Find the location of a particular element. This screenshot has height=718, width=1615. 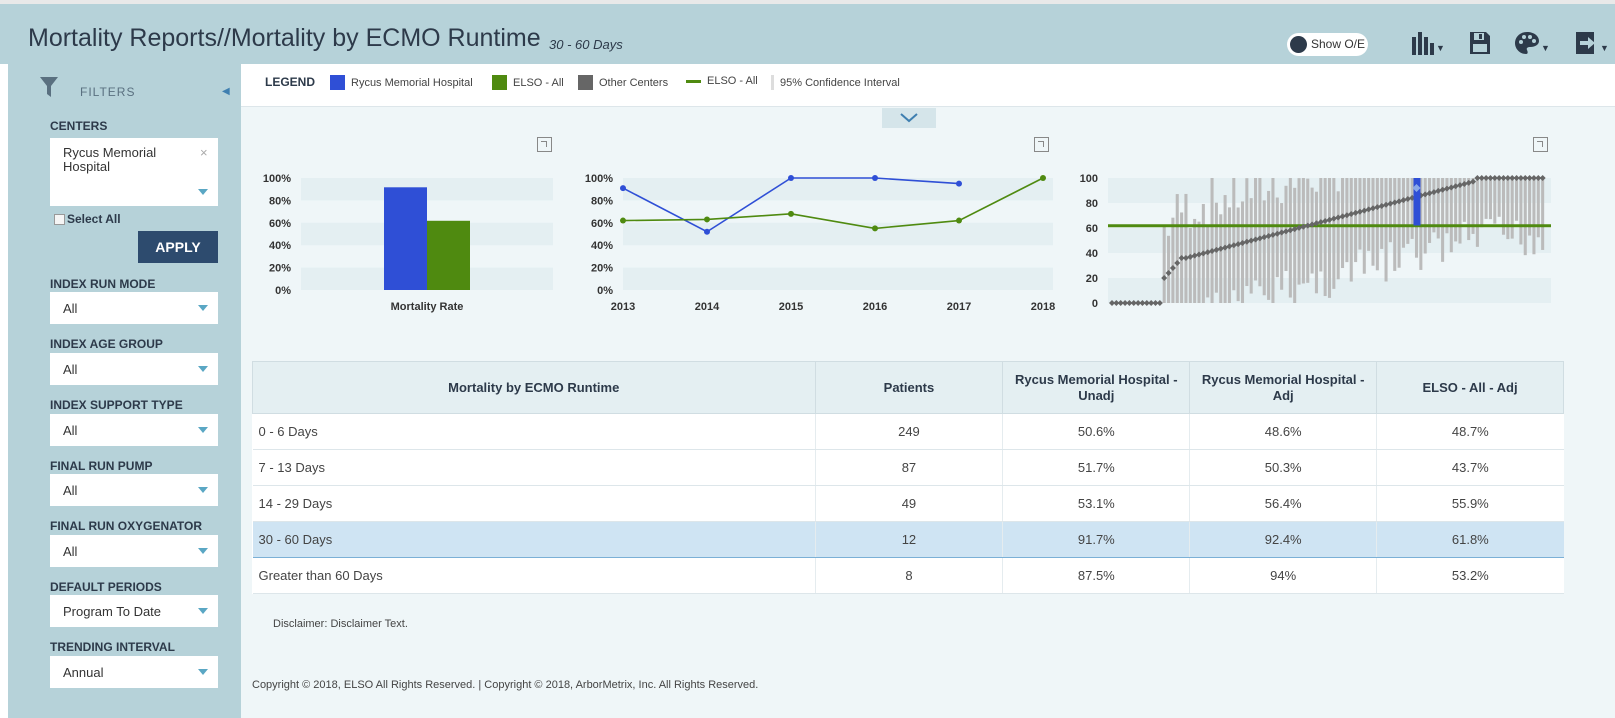

cell-runtime: 14 - 29 Days is located at coordinates (534, 503).